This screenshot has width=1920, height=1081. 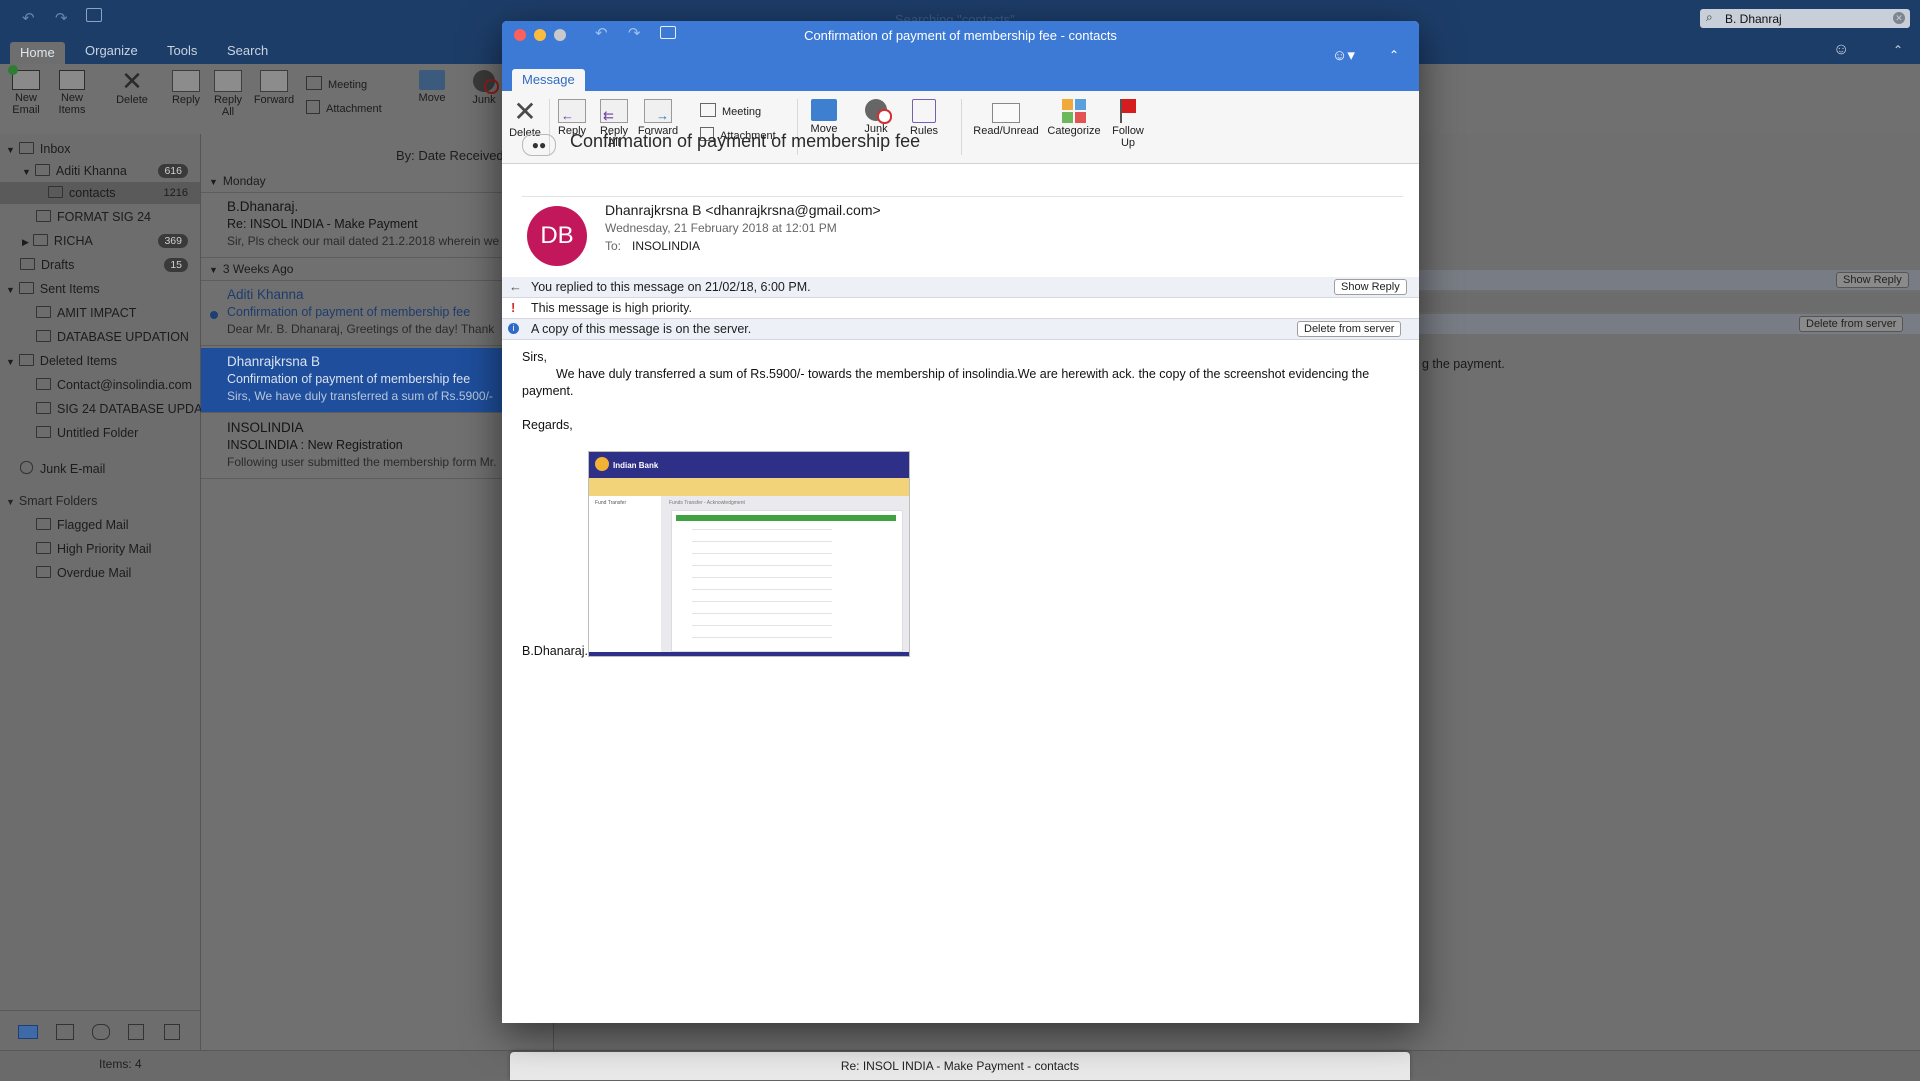 What do you see at coordinates (1753, 19) in the screenshot?
I see `search-input: B. Dhanraj` at bounding box center [1753, 19].